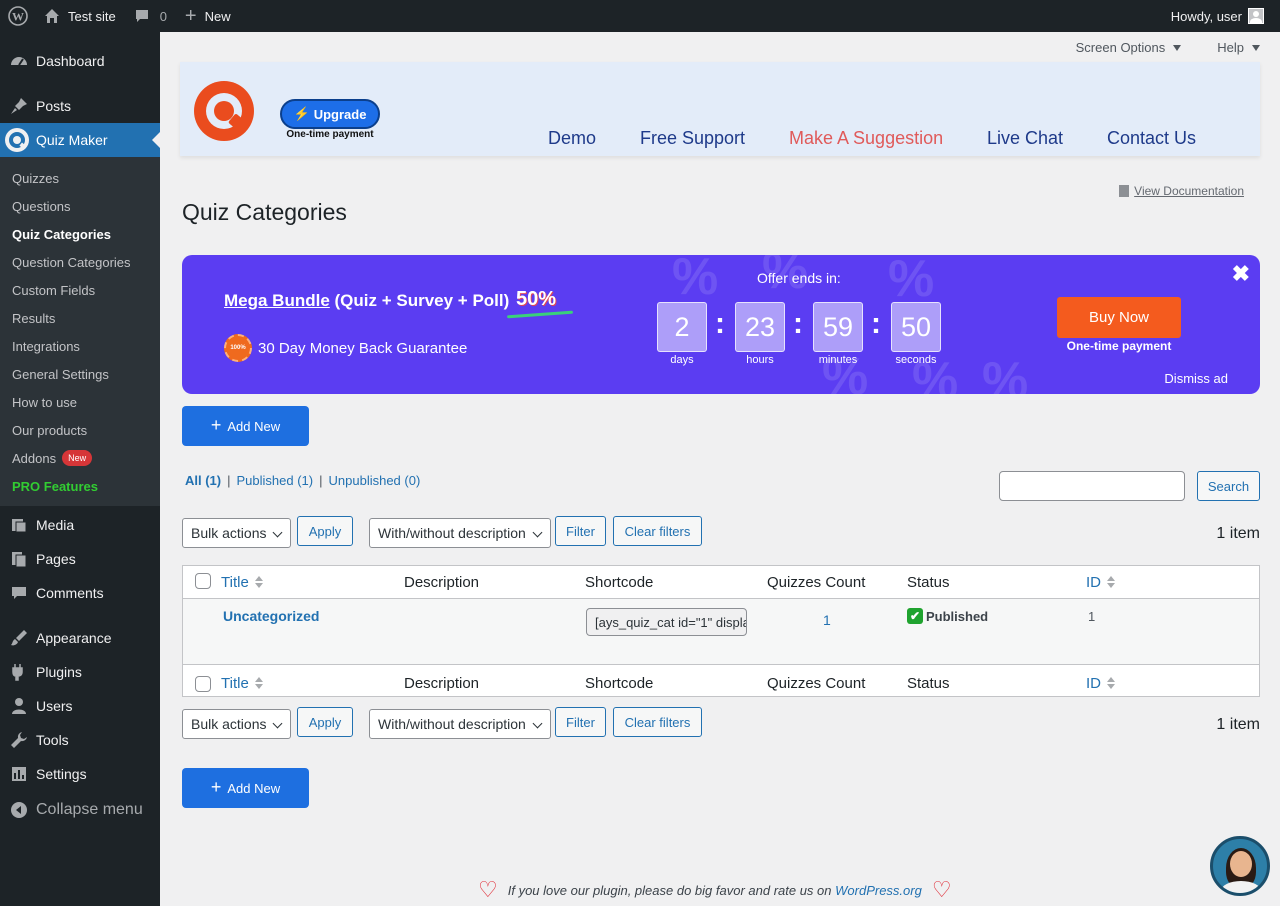 The image size is (1280, 906). Describe the element at coordinates (1228, 486) in the screenshot. I see `search-button: Search` at that location.